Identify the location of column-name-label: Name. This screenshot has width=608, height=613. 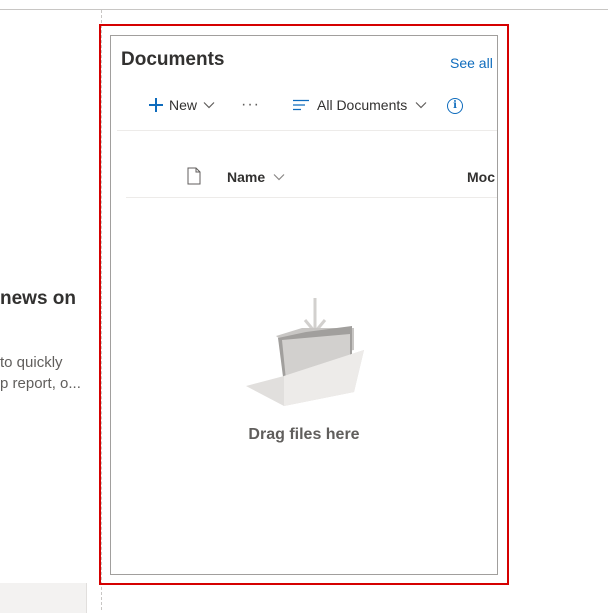
(246, 177).